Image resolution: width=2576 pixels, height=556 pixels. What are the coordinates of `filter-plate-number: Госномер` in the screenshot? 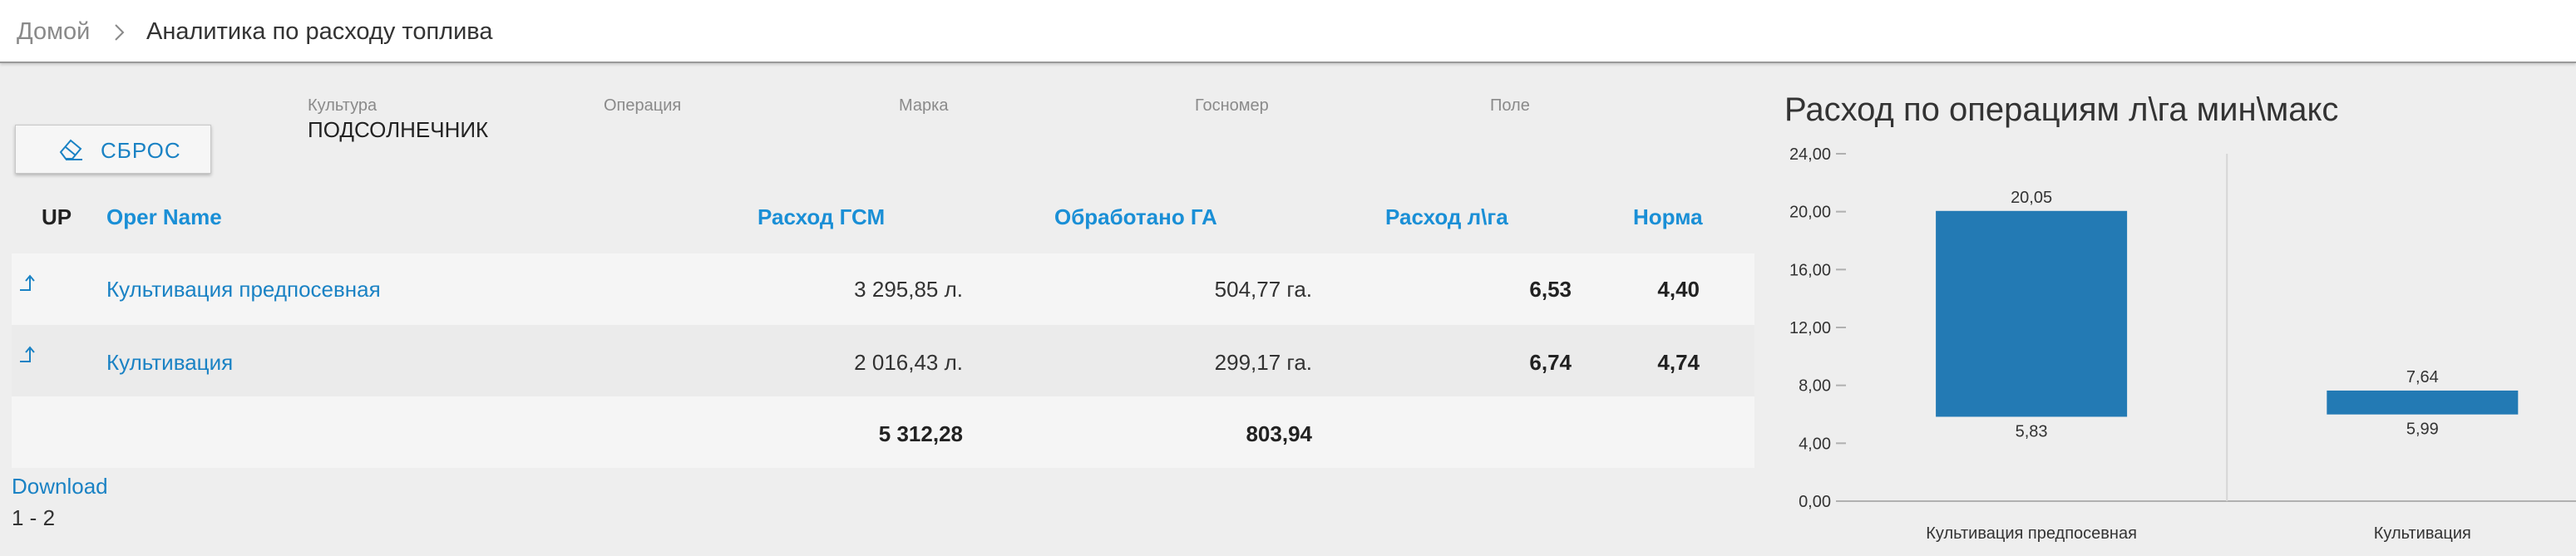 It's located at (1232, 106).